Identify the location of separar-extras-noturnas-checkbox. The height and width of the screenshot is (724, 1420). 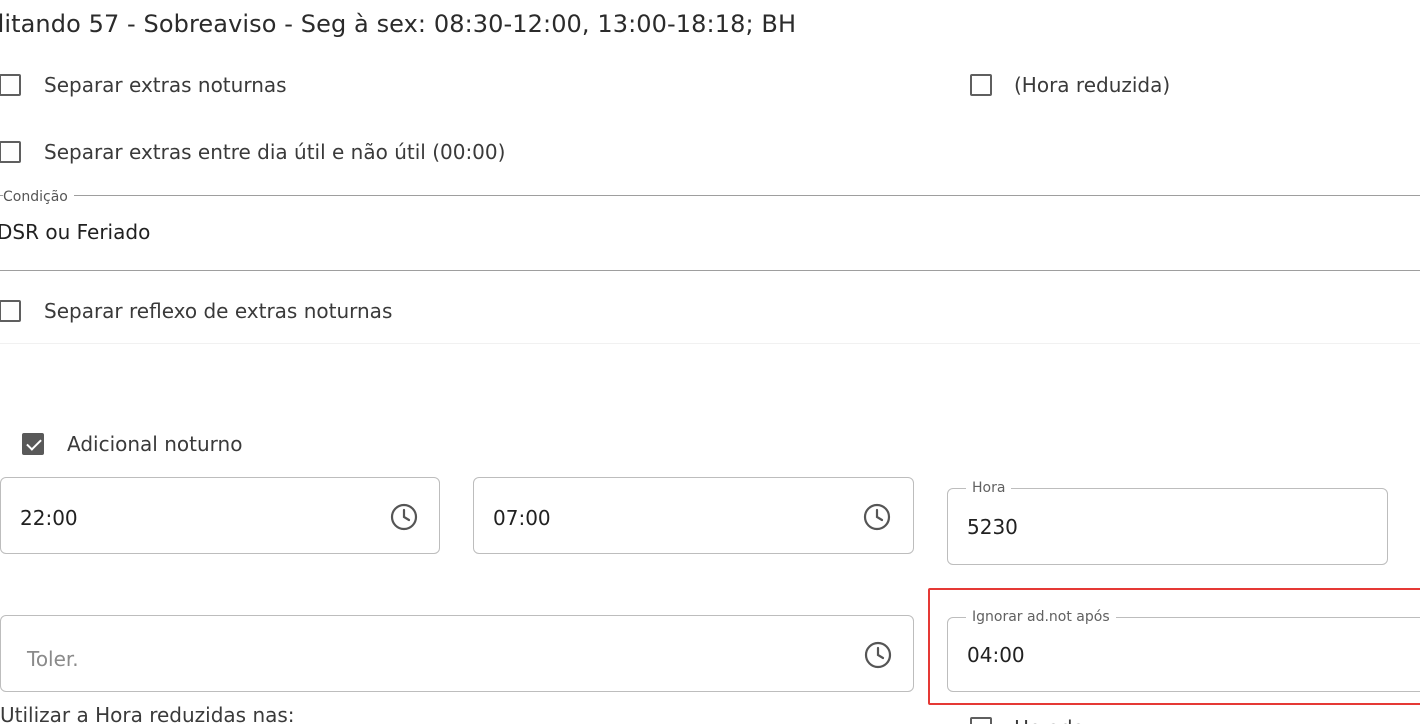
(10, 85).